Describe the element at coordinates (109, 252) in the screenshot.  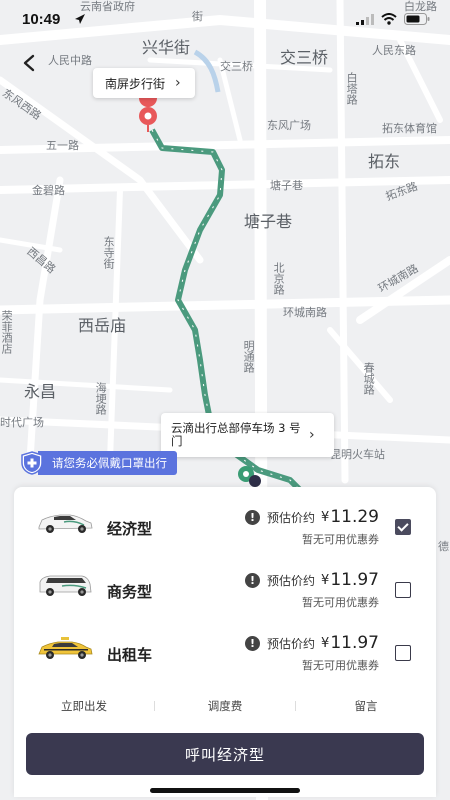
I see `map-label: 东寺街` at that location.